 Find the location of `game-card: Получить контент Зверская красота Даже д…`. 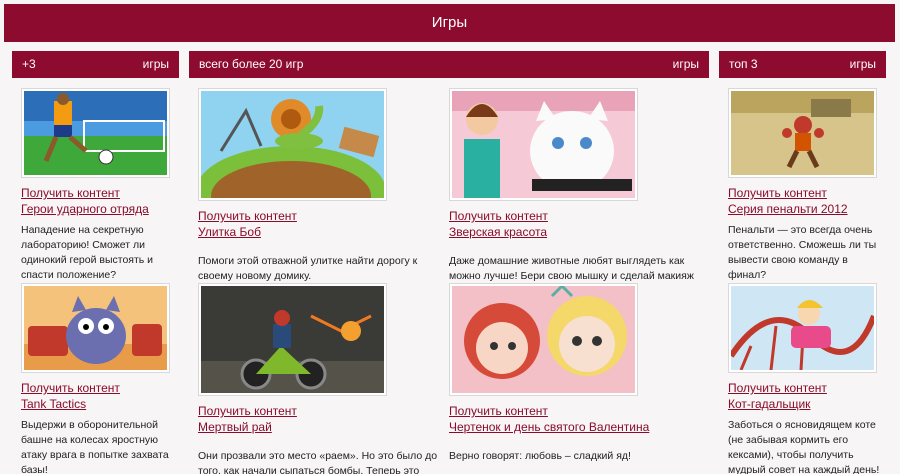

game-card: Получить контент Зверская красота Даже д… is located at coordinates (579, 186).